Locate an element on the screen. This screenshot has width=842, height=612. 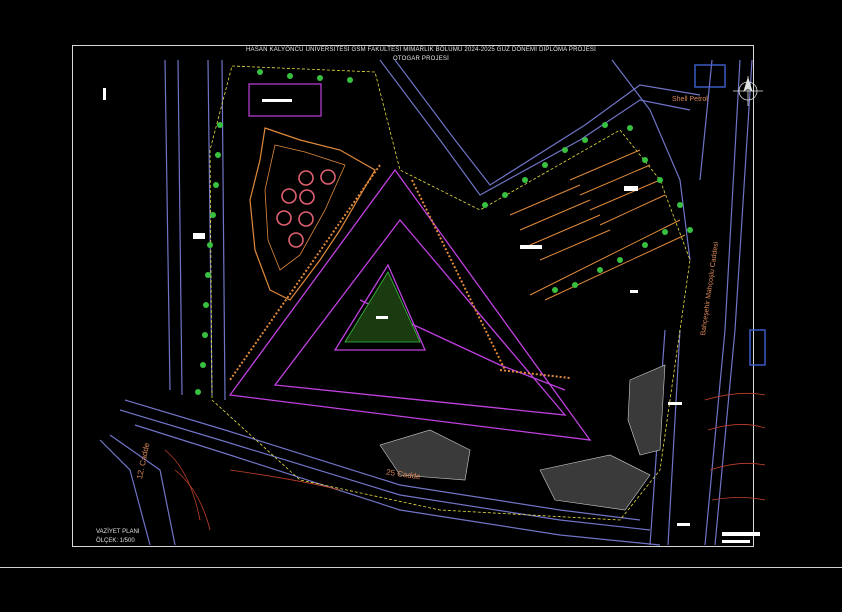
fountain-circles is located at coordinates (306, 208).